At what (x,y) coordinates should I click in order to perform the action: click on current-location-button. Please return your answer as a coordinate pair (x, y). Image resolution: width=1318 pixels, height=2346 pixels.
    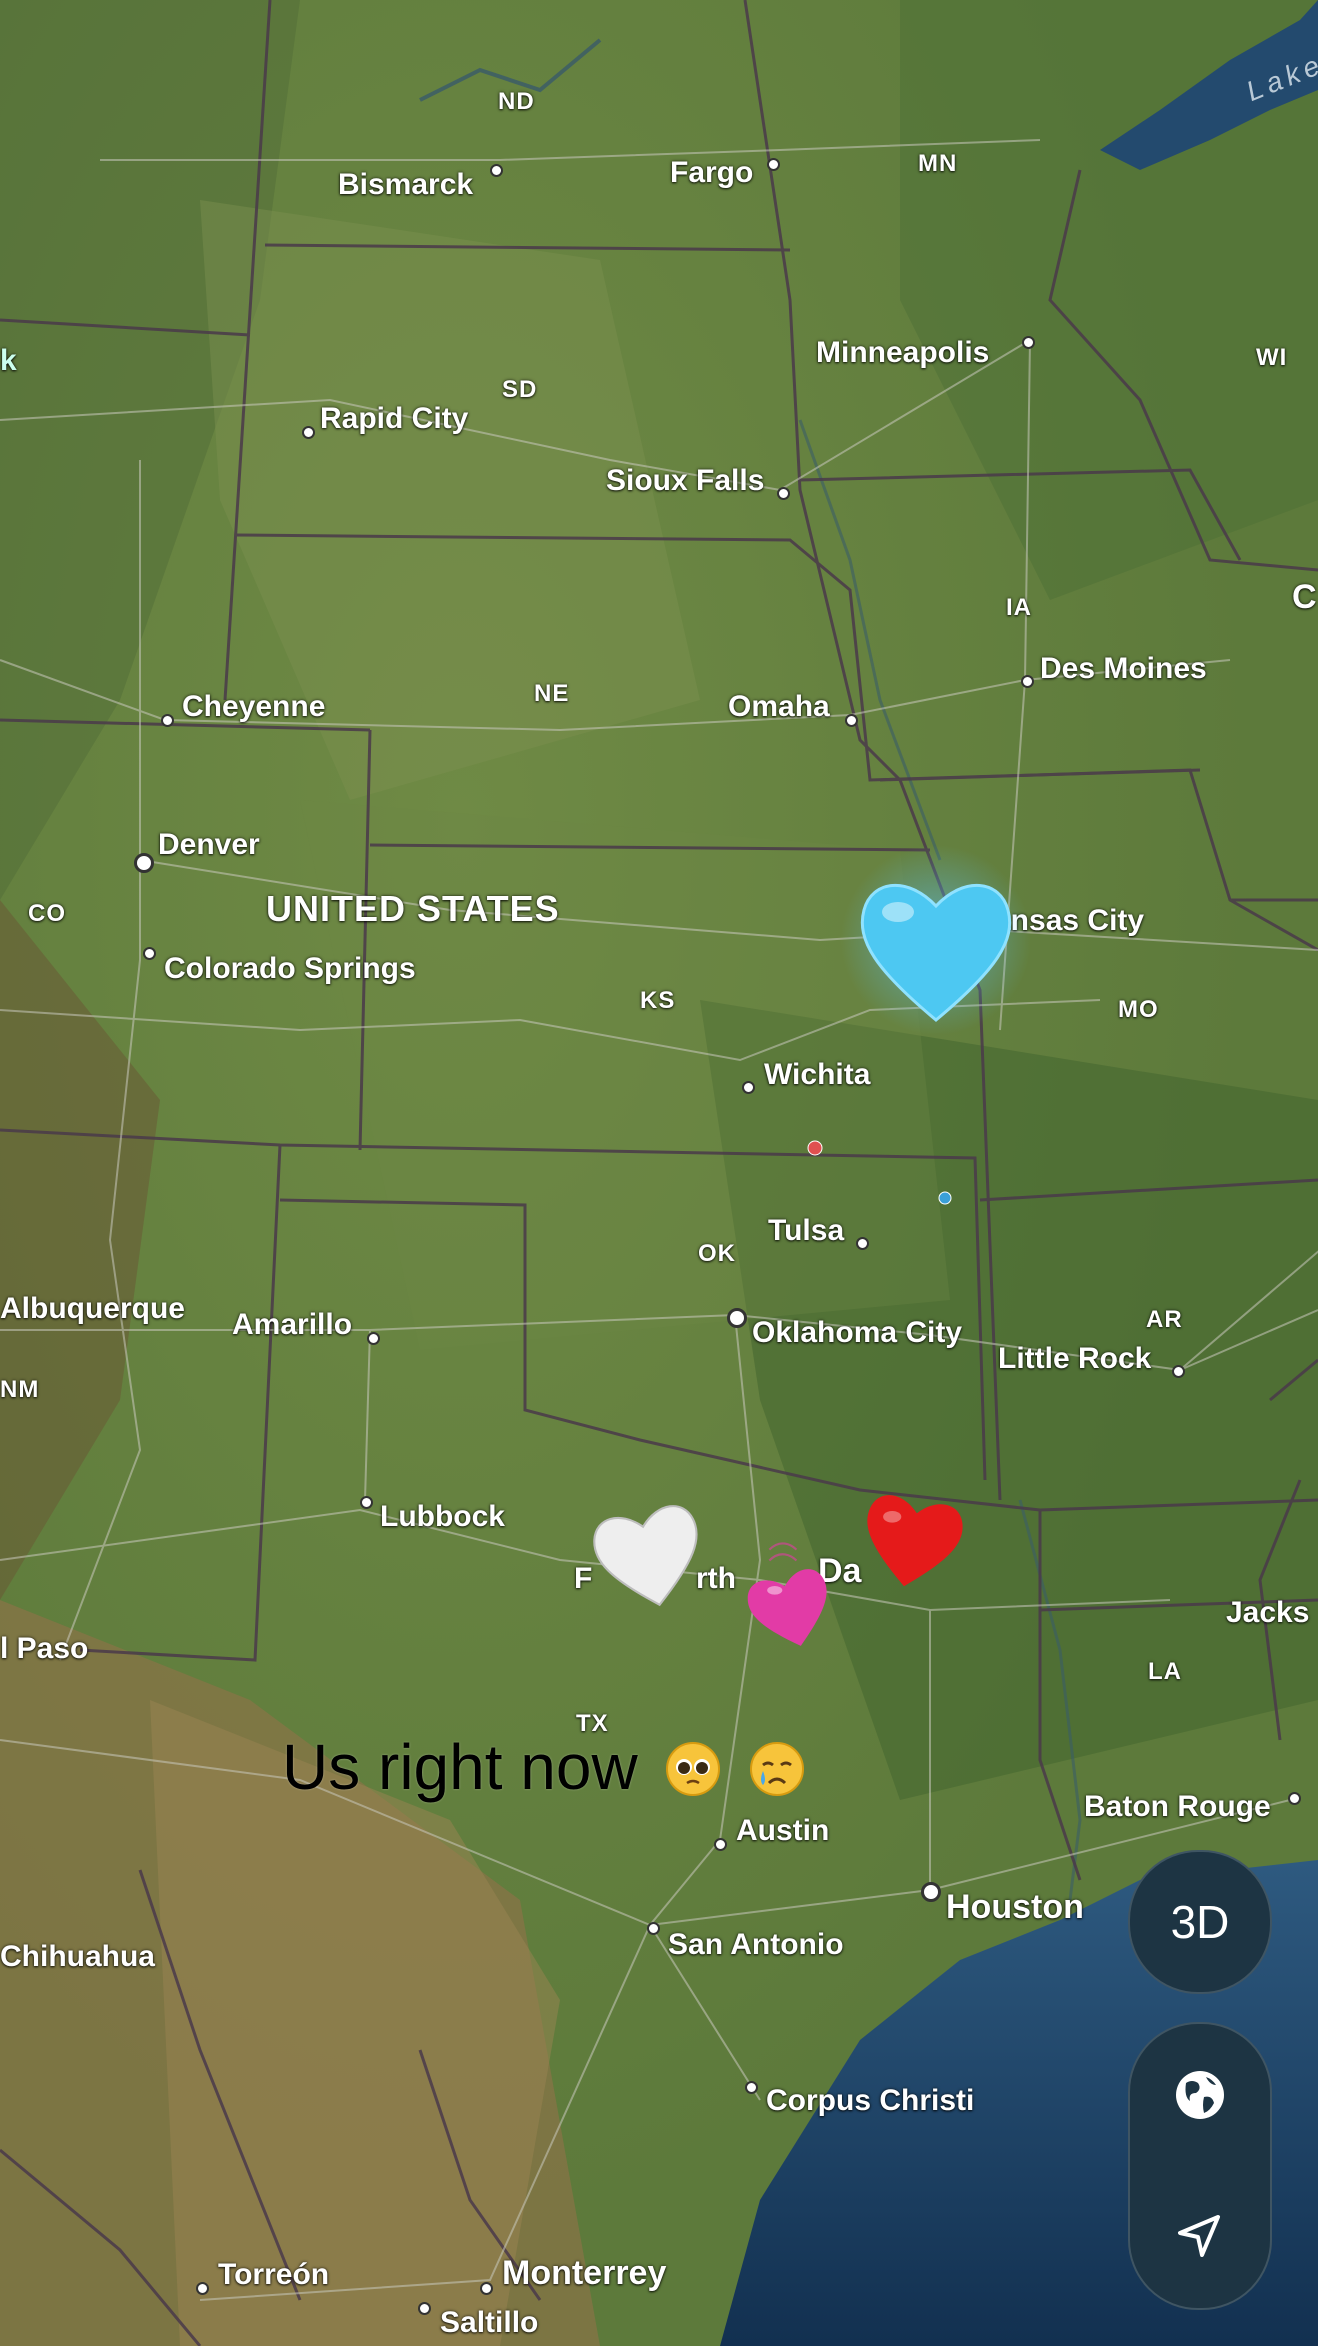
    Looking at the image, I should click on (1200, 2237).